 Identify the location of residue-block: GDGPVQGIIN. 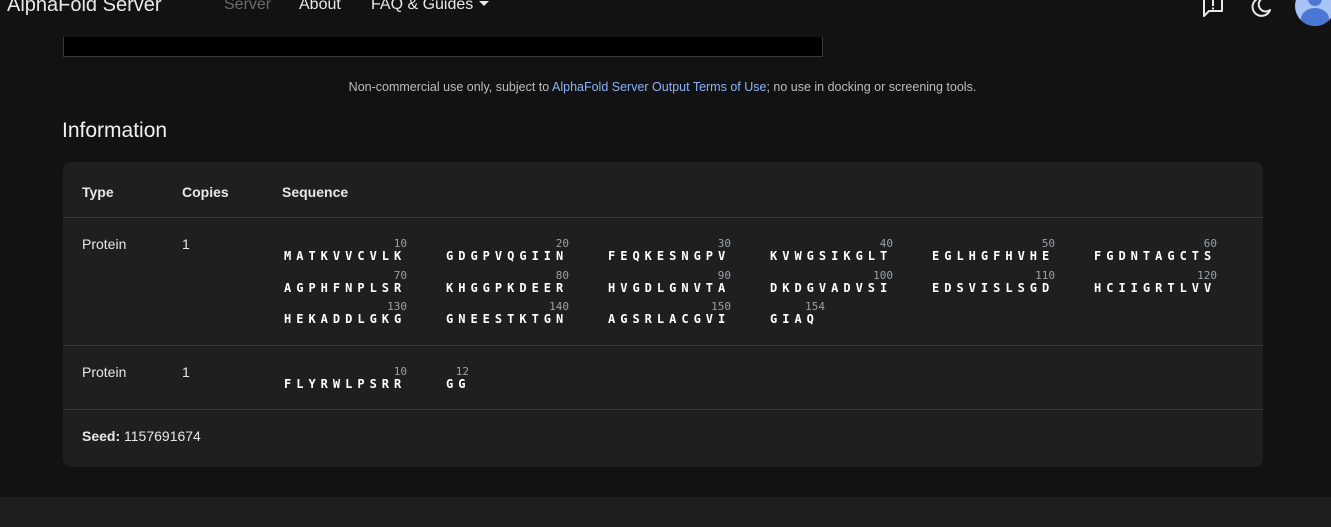
(507, 256).